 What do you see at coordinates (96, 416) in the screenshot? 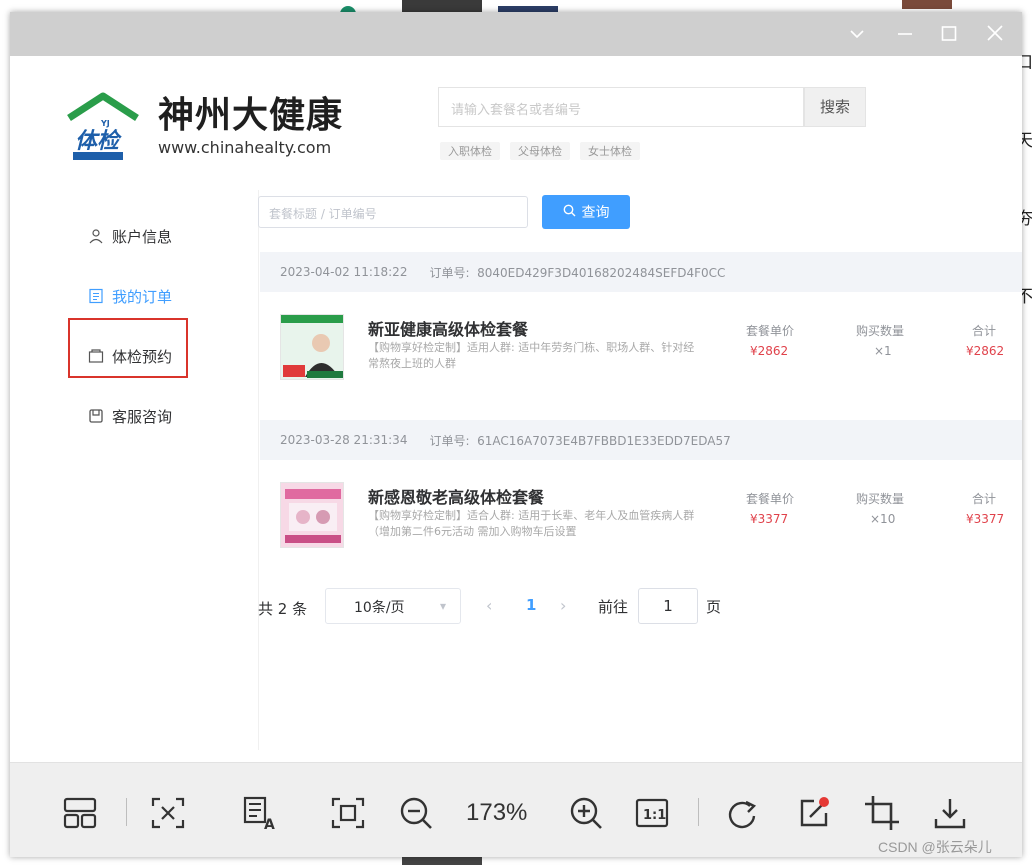
I see `message-icon` at bounding box center [96, 416].